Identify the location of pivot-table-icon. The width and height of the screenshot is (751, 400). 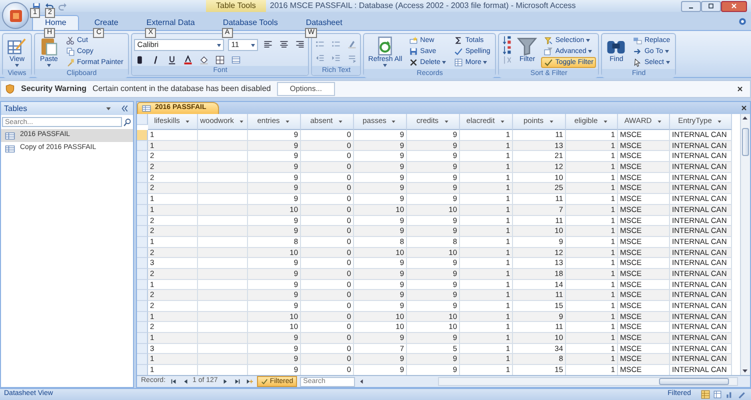
(717, 394).